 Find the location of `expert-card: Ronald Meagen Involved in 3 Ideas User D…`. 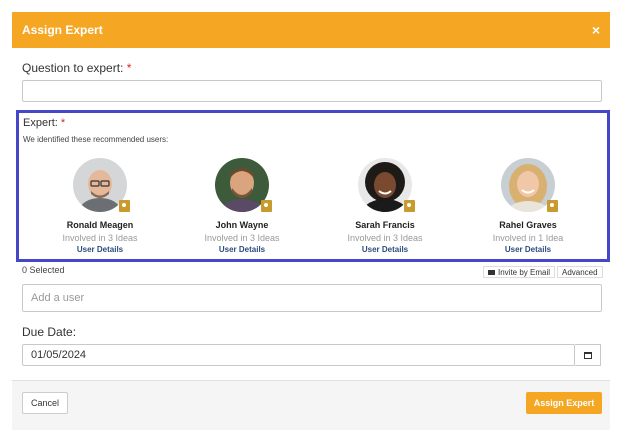

expert-card: Ronald Meagen Involved in 3 Ideas User D… is located at coordinates (100, 206).